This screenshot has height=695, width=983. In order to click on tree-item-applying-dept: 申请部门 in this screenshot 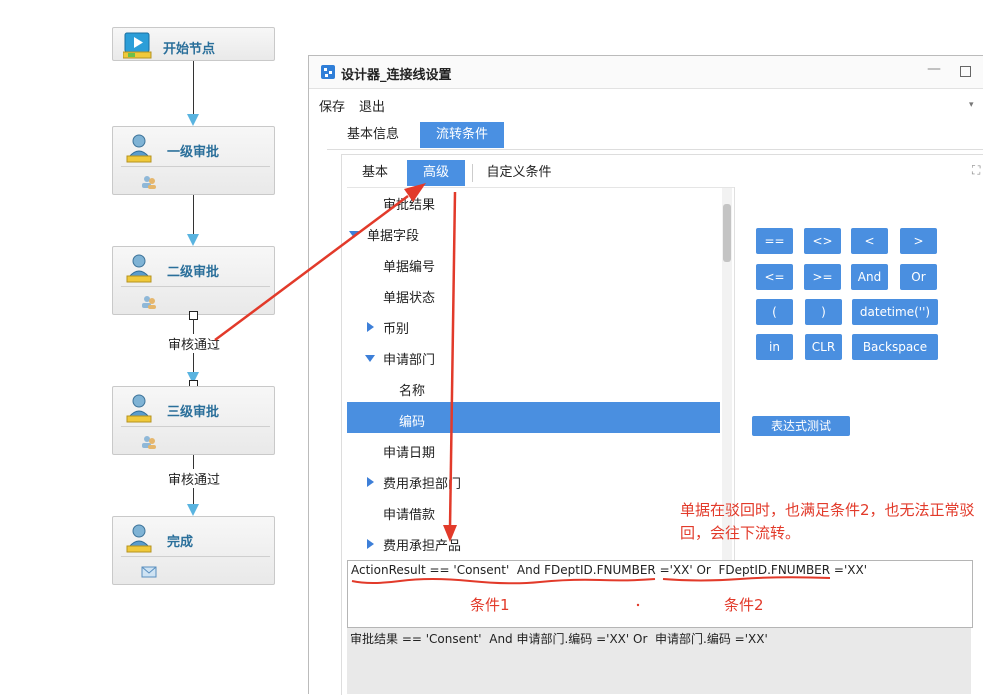, I will do `click(409, 358)`.